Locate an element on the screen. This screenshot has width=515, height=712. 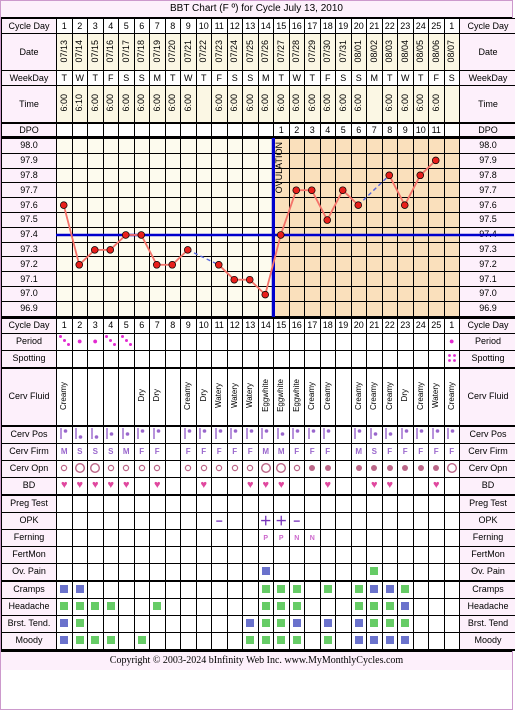
cerv-fluid-cell-13: Watery is located at coordinates (250, 396).